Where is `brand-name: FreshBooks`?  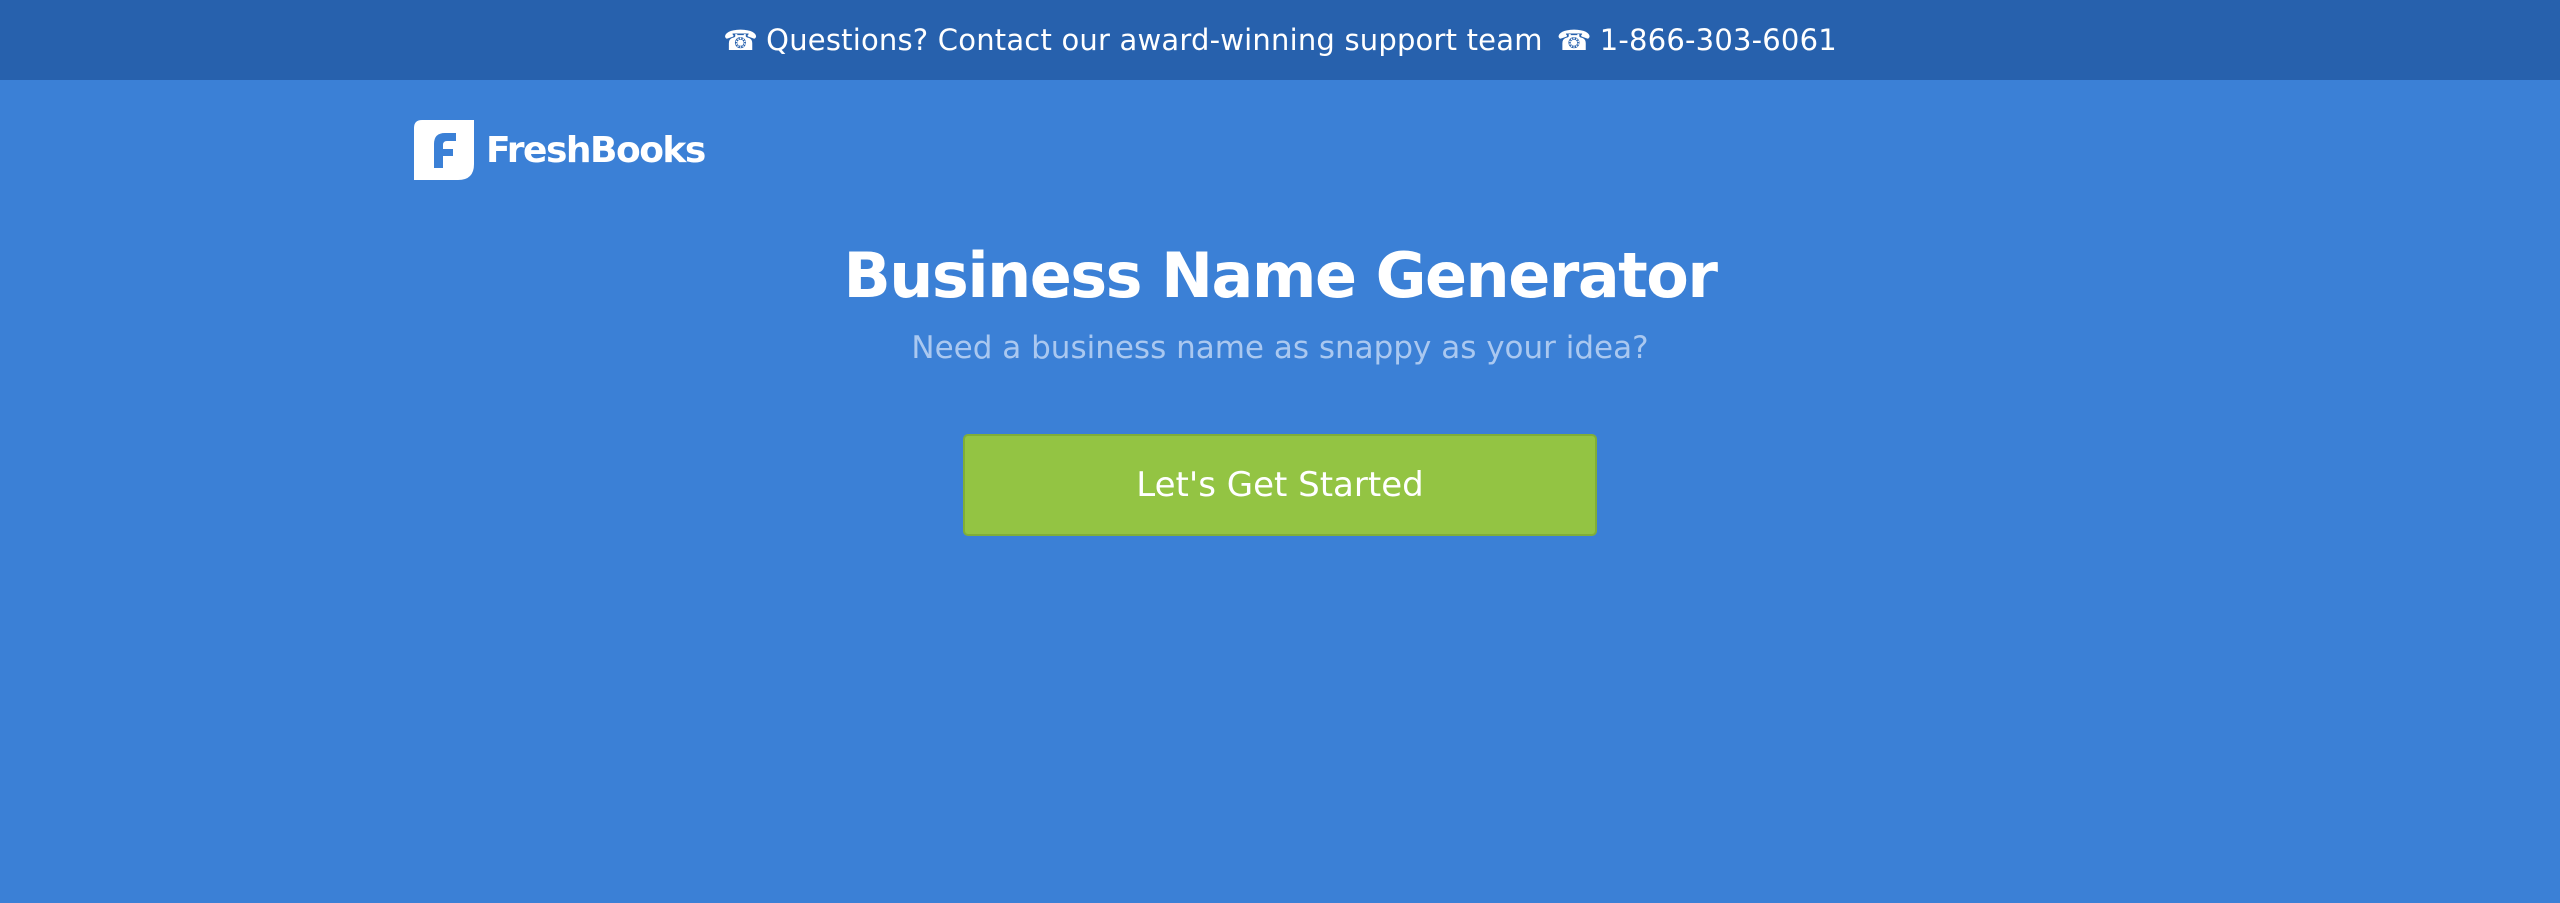
brand-name: FreshBooks is located at coordinates (596, 150).